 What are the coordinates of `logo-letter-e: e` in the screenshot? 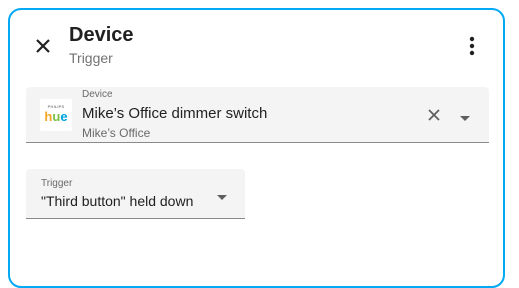 It's located at (64, 116).